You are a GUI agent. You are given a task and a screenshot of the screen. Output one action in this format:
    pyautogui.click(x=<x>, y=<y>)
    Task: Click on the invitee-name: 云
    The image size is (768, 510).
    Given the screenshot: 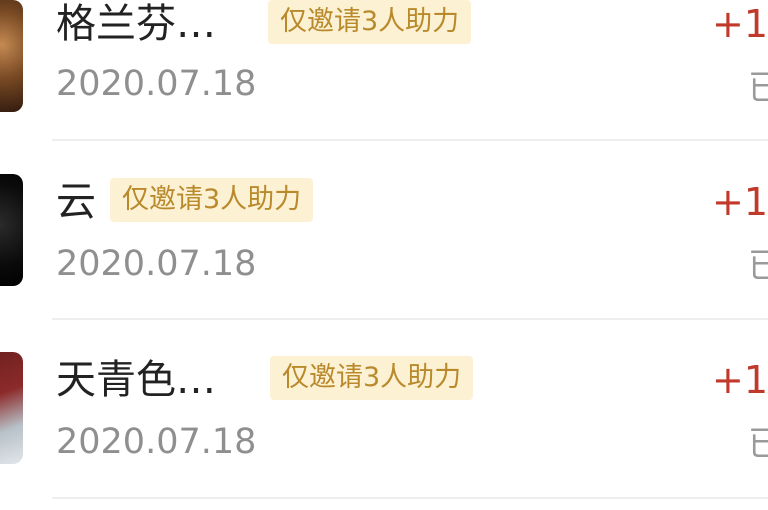 What is the action you would take?
    pyautogui.click(x=76, y=202)
    